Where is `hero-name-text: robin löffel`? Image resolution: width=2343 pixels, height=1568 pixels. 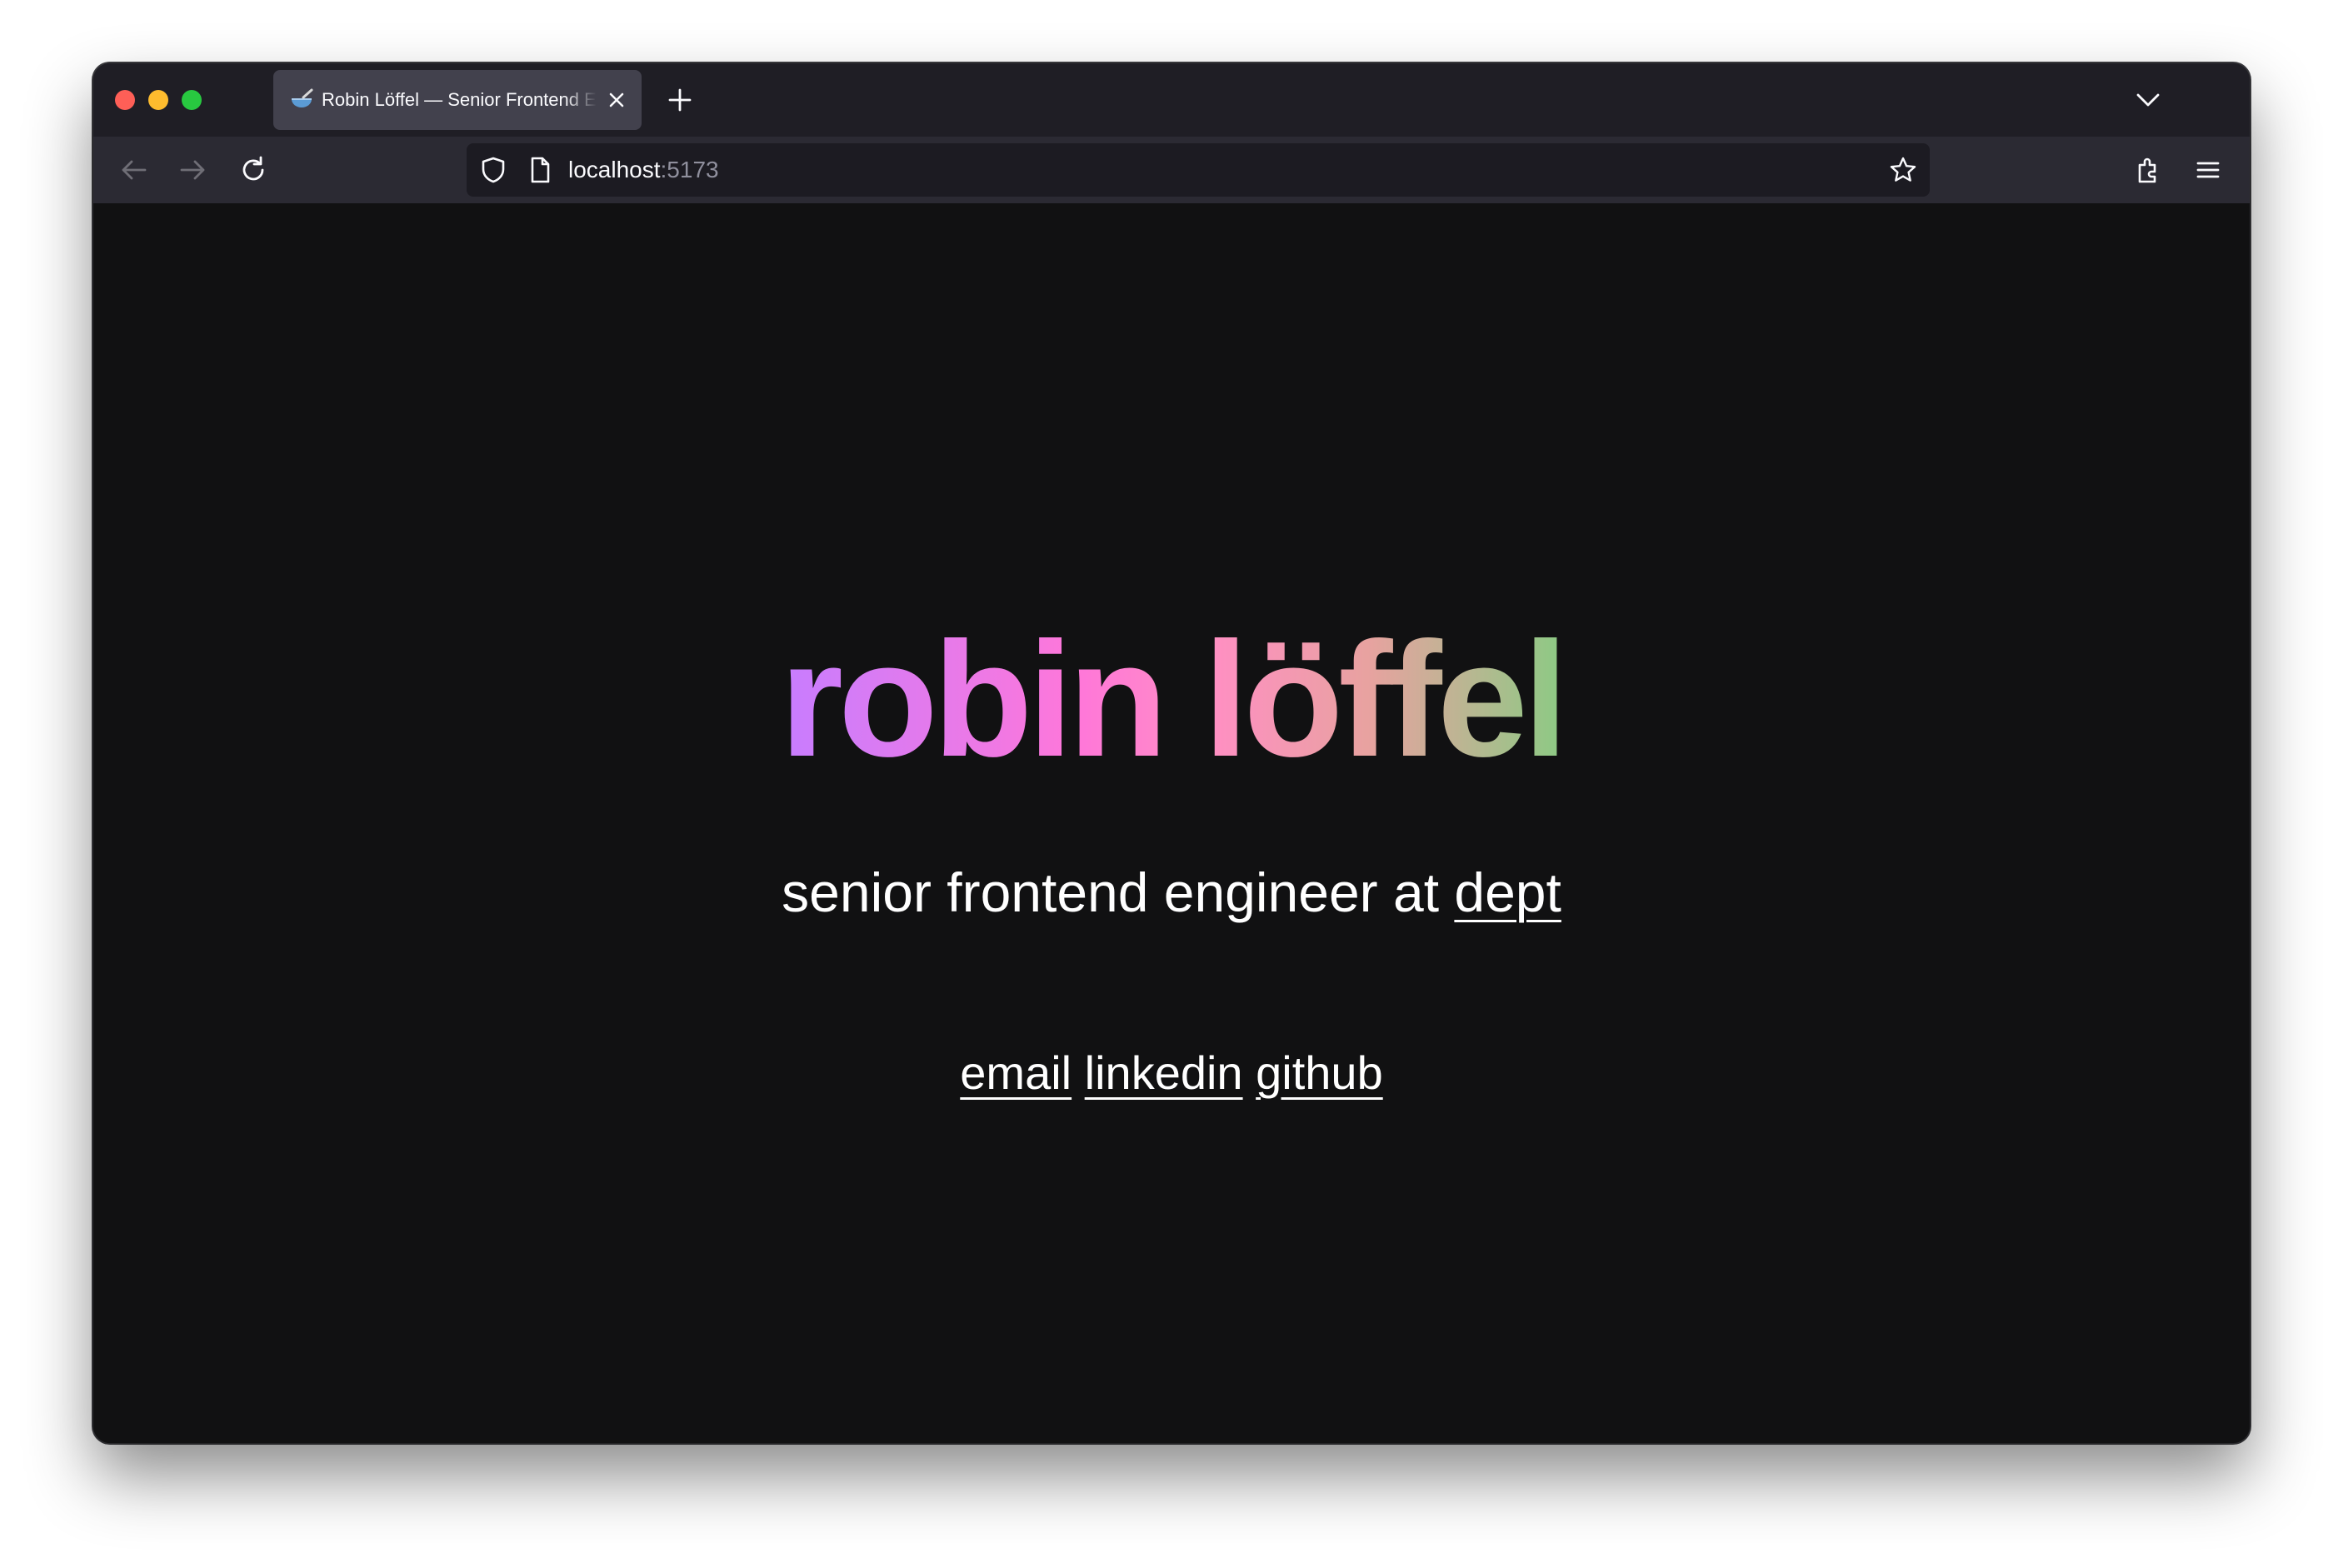
hero-name-text: robin löffel is located at coordinates (1174, 699).